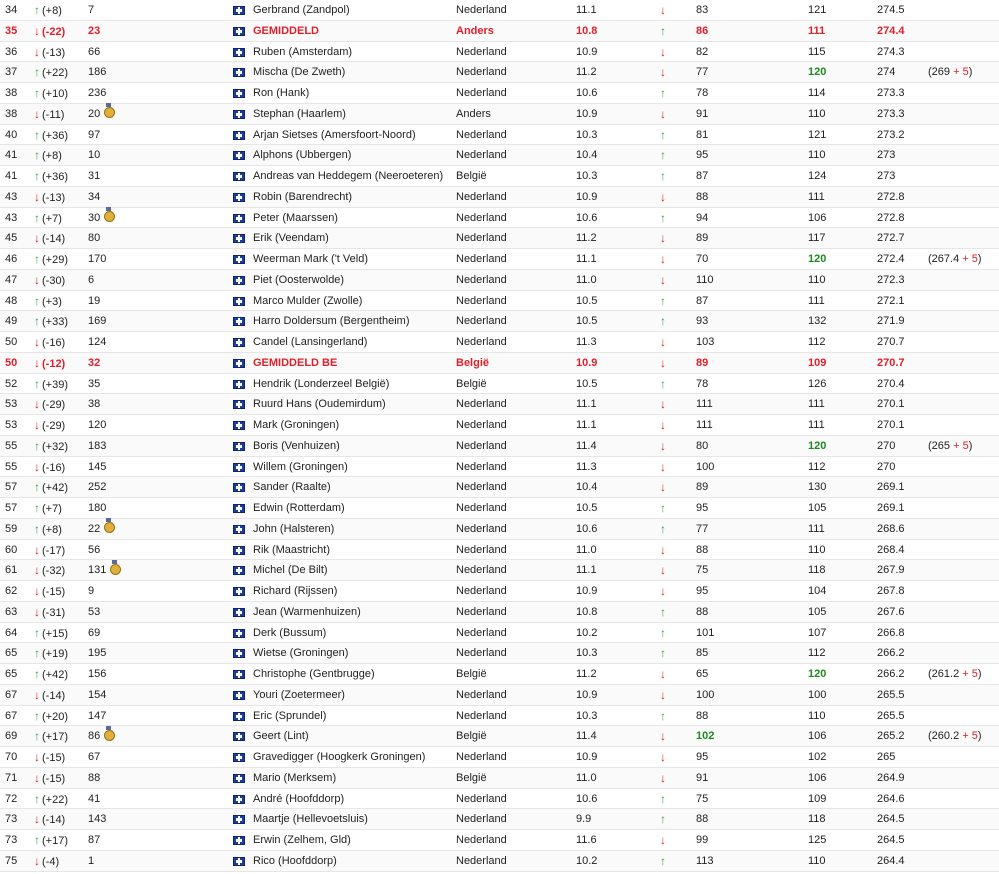  Describe the element at coordinates (891, 134) in the screenshot. I see `total-cell: 273.2` at that location.